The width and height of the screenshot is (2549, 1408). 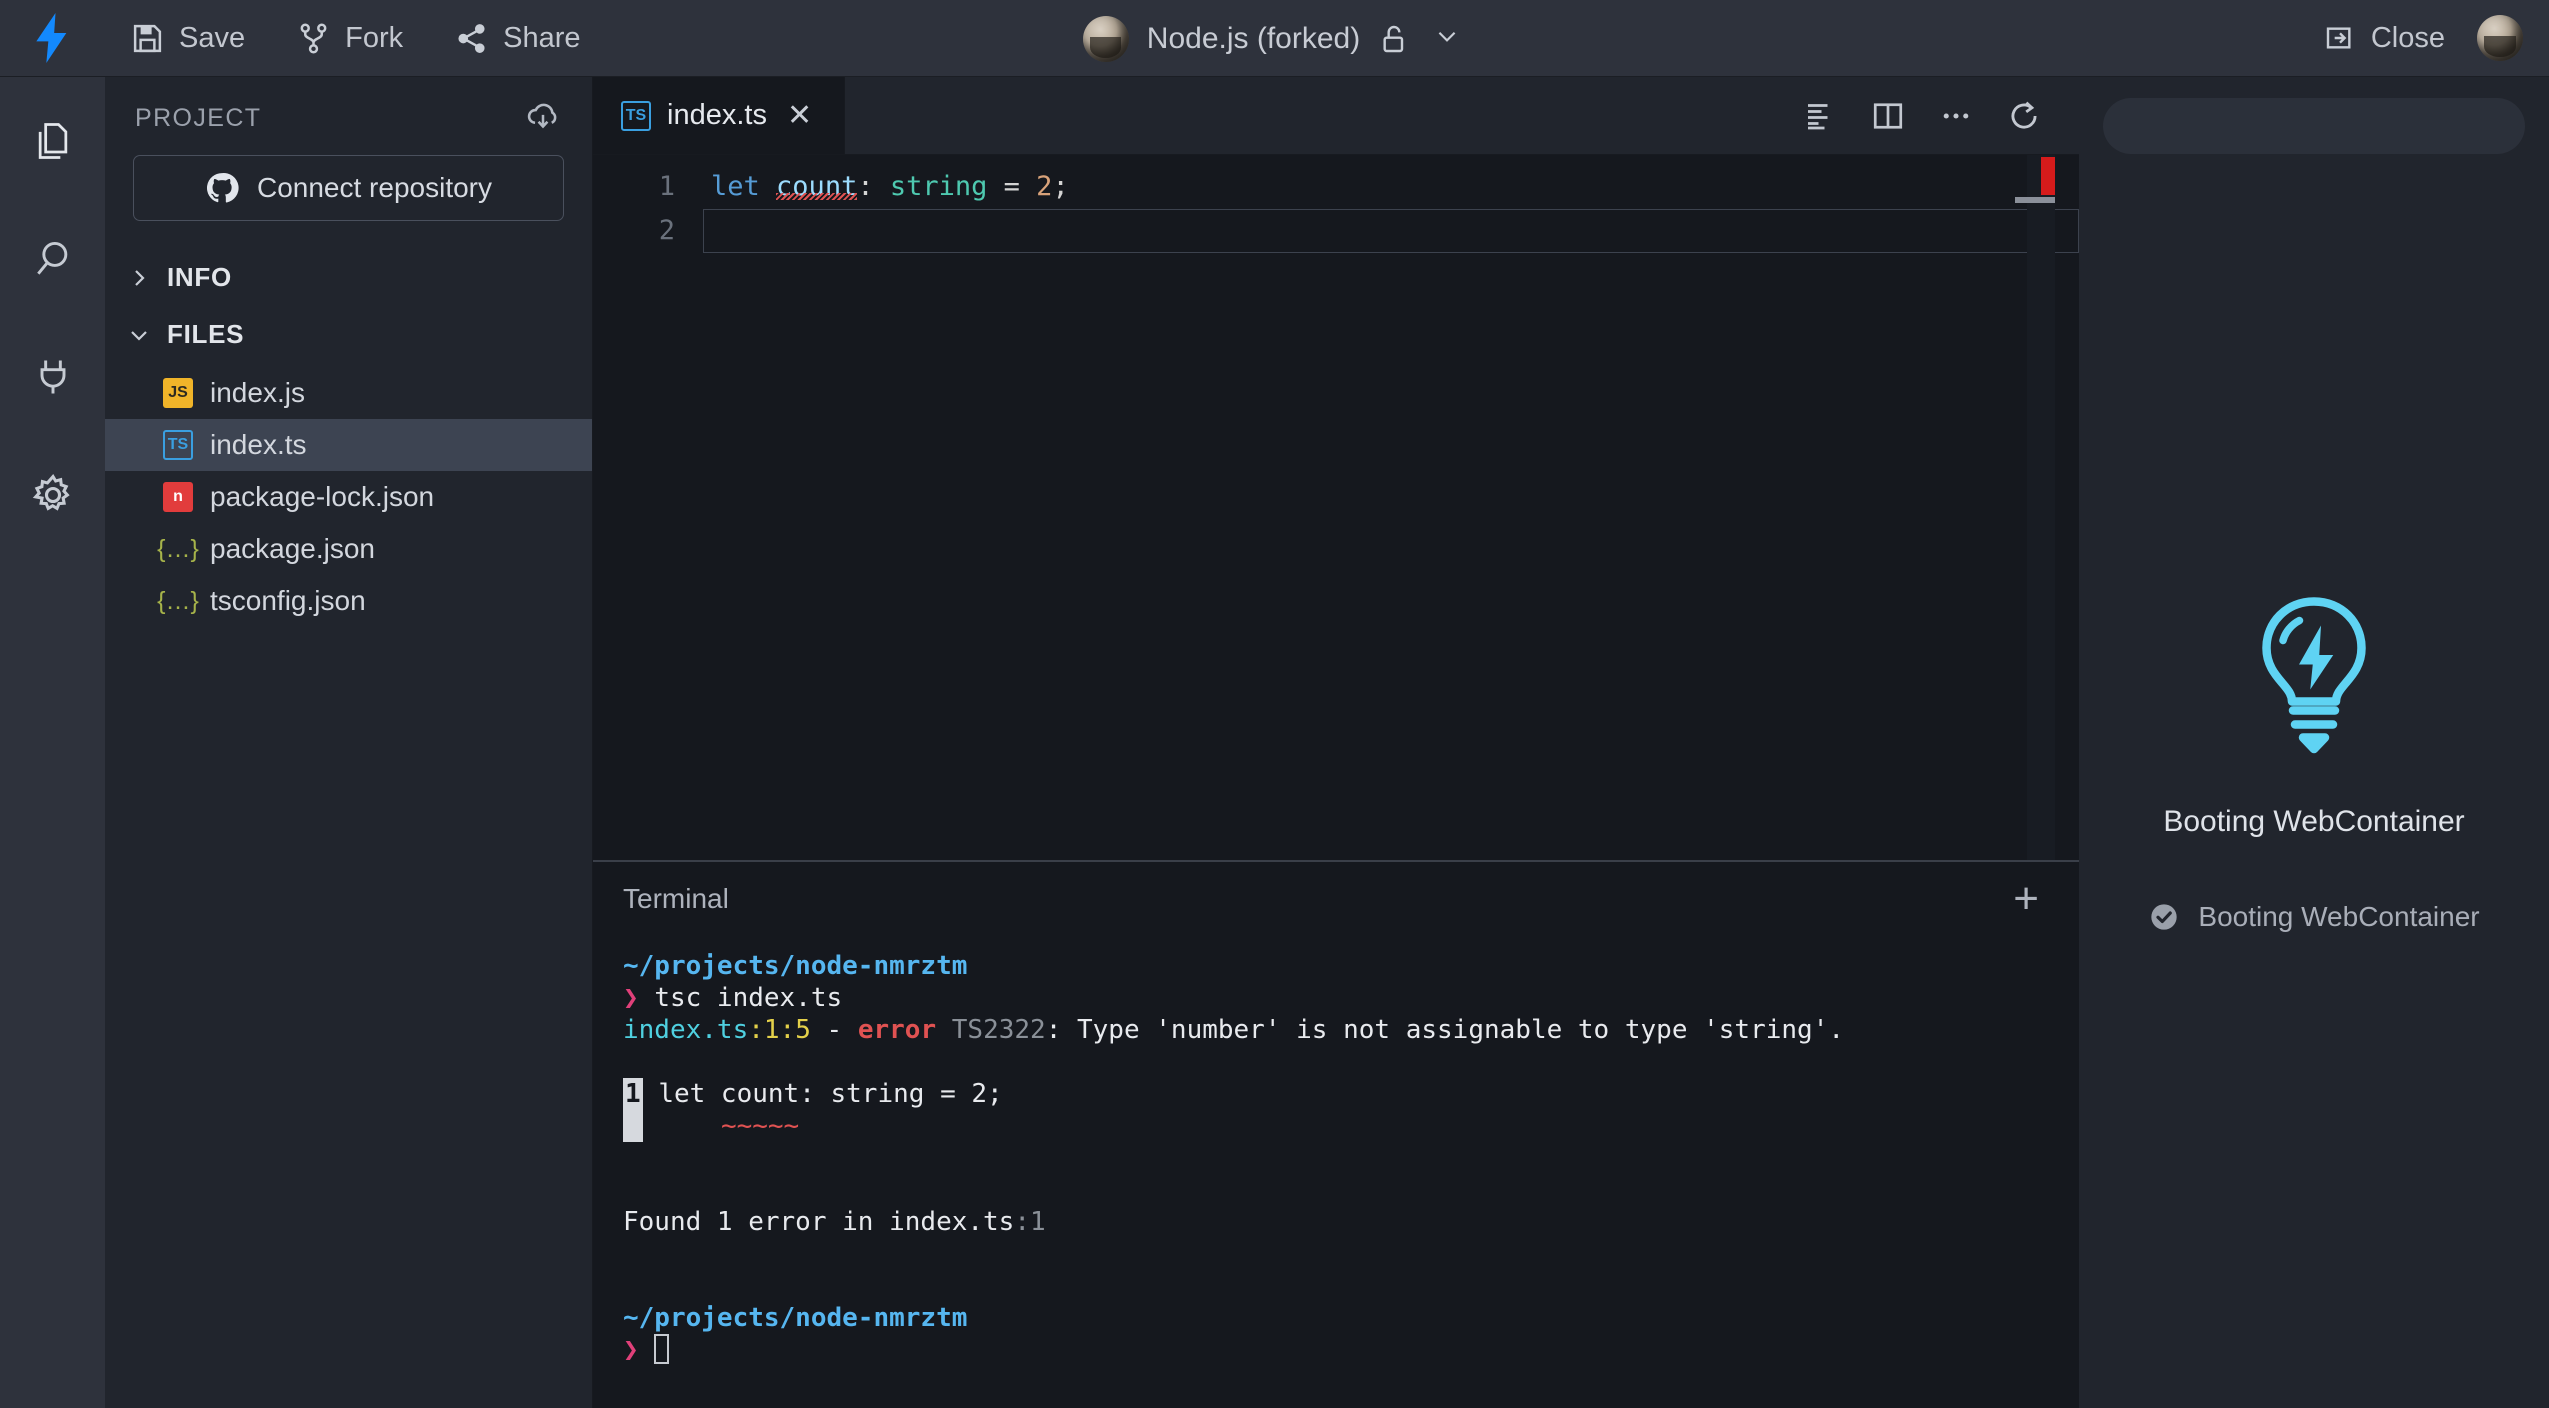 I want to click on error-dash: -, so click(x=834, y=1030).